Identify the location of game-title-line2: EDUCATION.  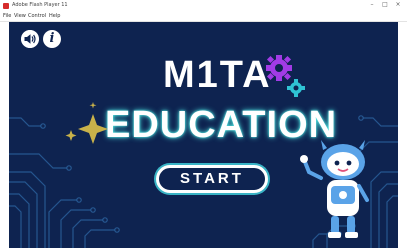
(221, 125).